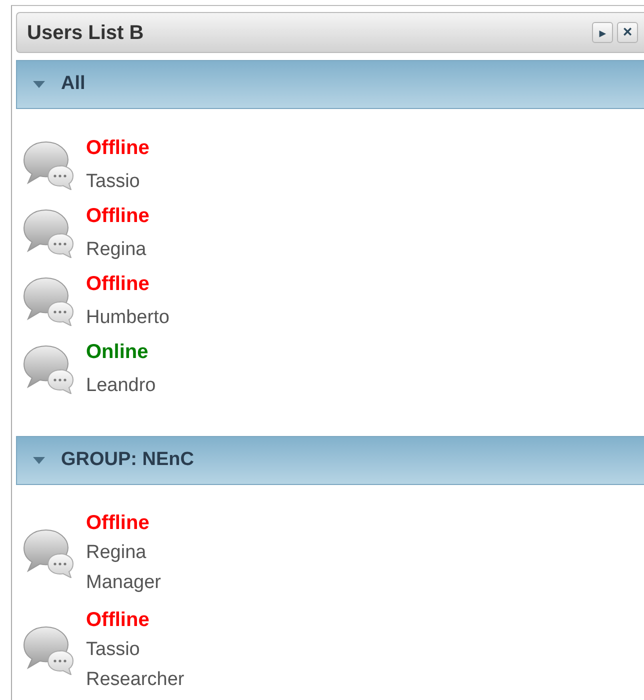 The width and height of the screenshot is (644, 700). I want to click on group-header: All, so click(330, 84).